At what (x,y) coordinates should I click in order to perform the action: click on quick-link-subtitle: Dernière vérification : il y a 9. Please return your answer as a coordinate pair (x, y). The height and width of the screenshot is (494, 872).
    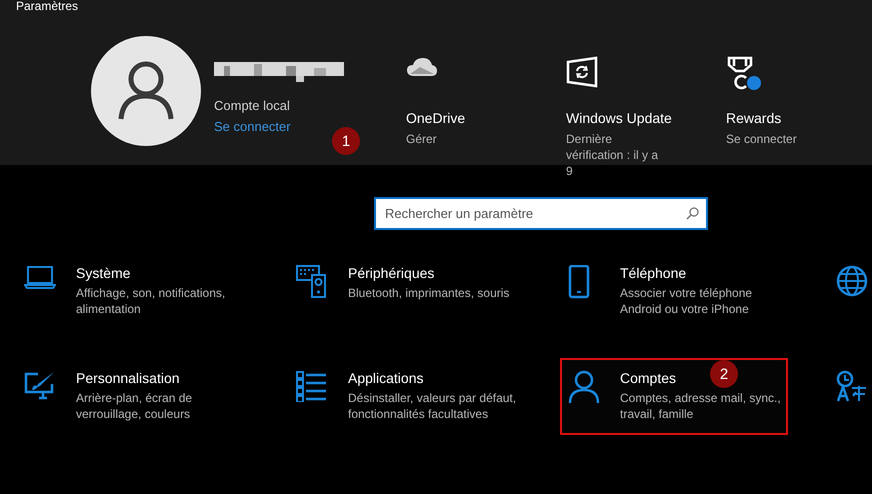
    Looking at the image, I should click on (613, 155).